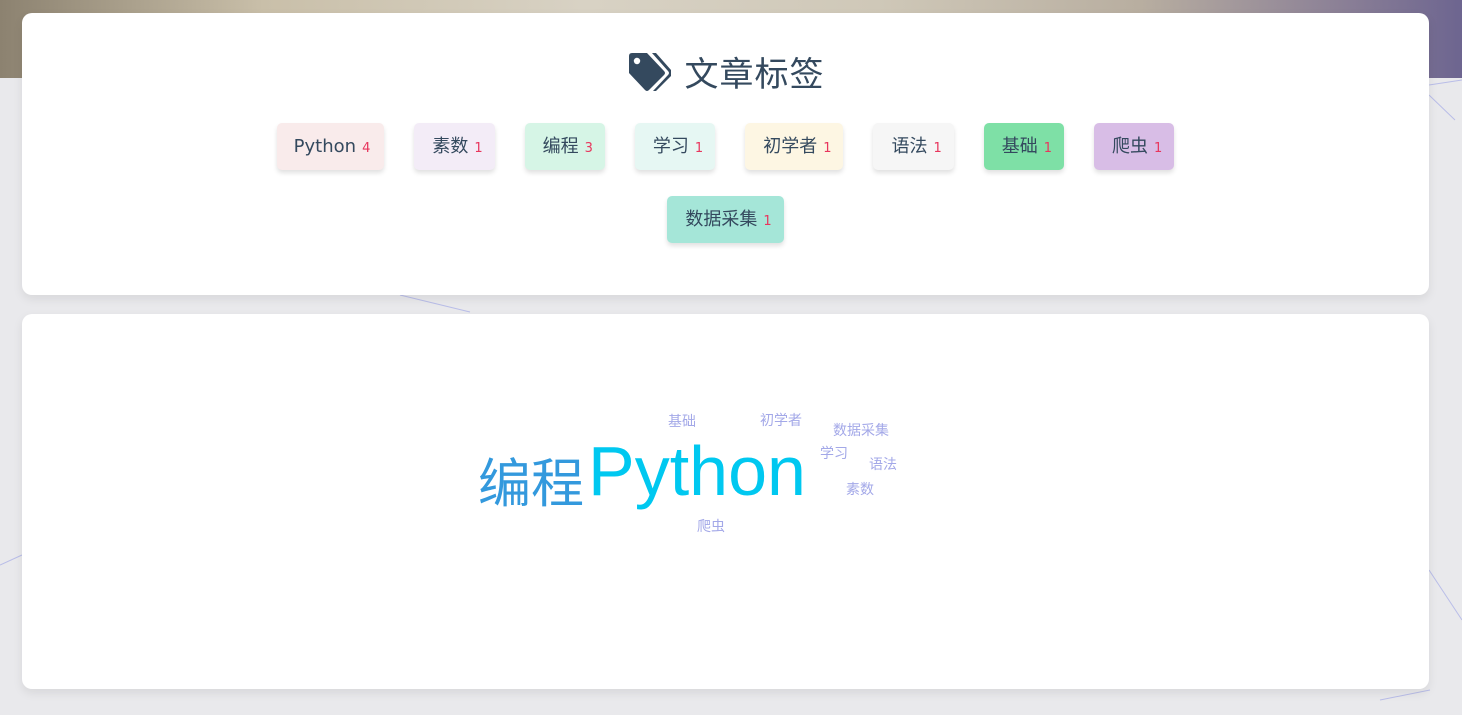 The width and height of the screenshot is (1462, 715). Describe the element at coordinates (834, 453) in the screenshot. I see `cloud-word-xuexi: 学习` at that location.